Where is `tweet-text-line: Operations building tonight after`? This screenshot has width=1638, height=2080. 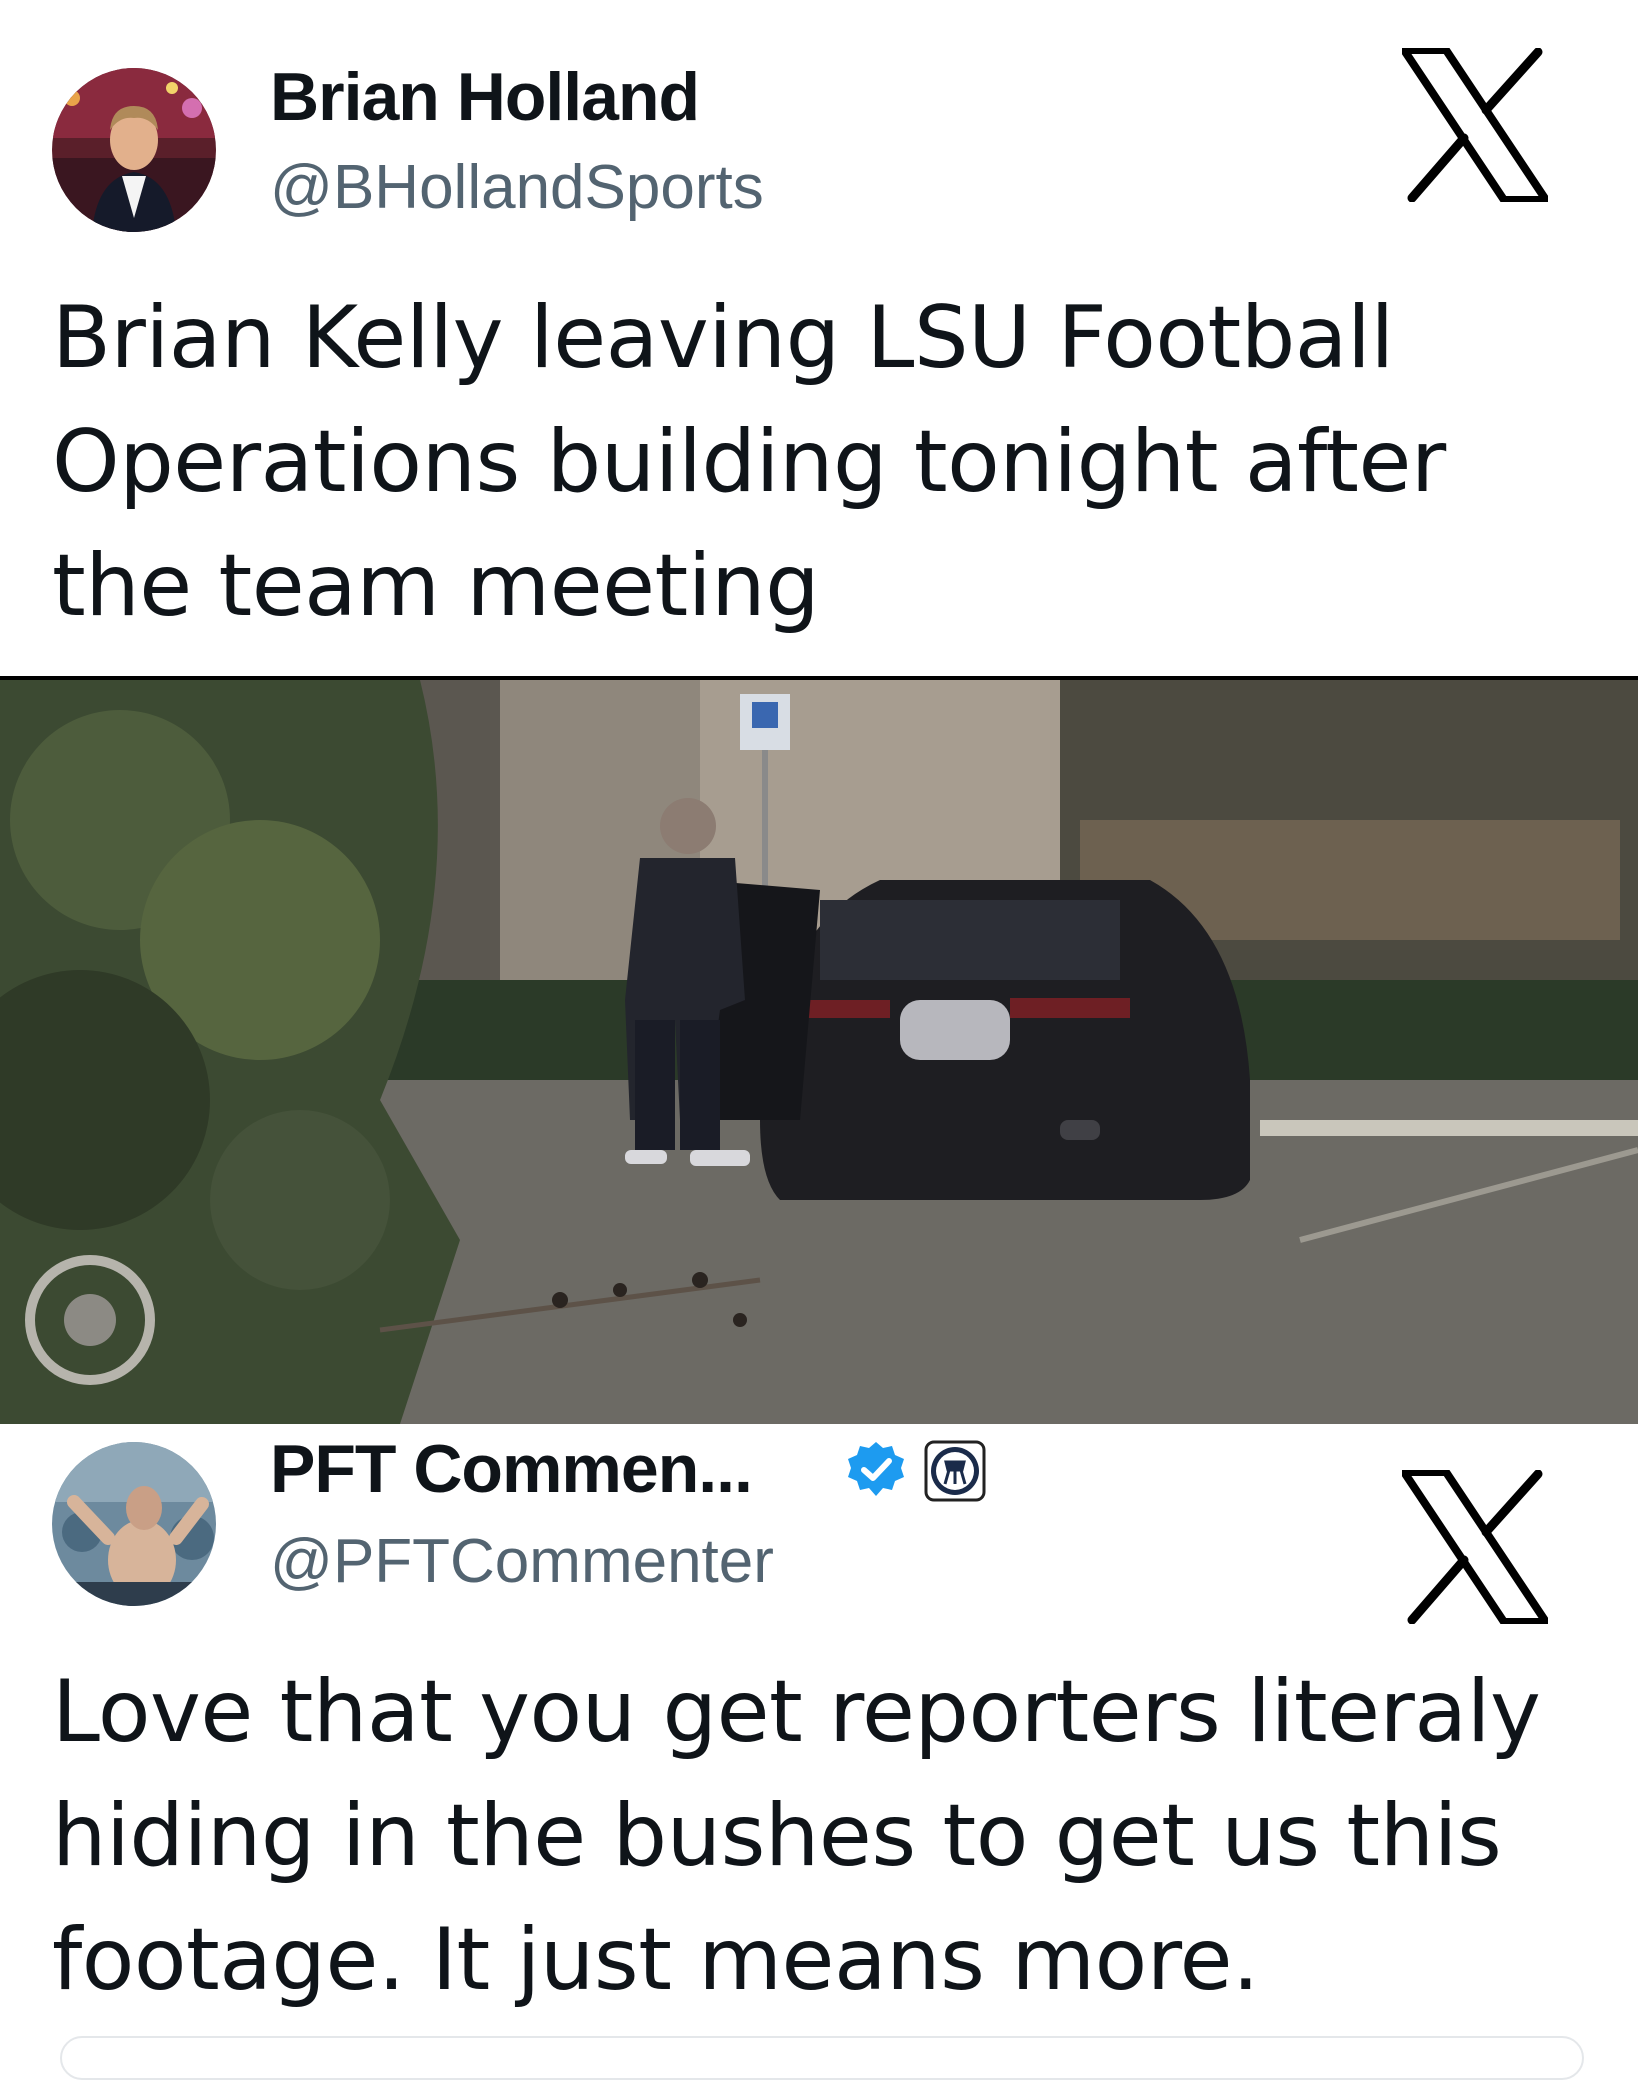
tweet-text-line: Operations building tonight after is located at coordinates (749, 462).